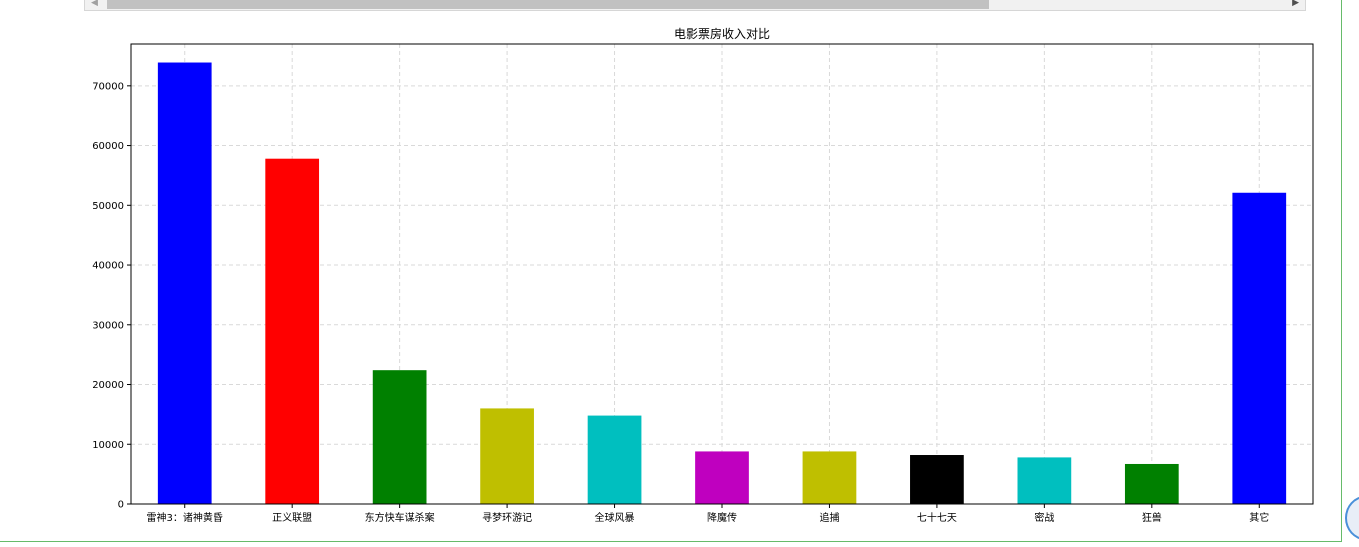 This screenshot has height=547, width=1359. What do you see at coordinates (829, 517) in the screenshot?
I see `x-tick-label: 追捕` at bounding box center [829, 517].